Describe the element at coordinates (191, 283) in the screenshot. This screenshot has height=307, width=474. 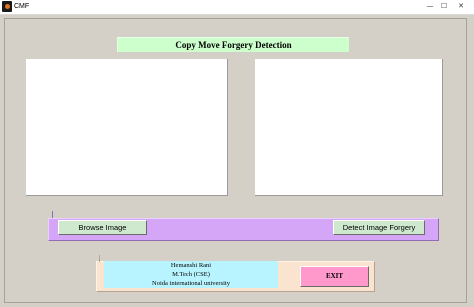
I see `author-university: Noida international university` at that location.